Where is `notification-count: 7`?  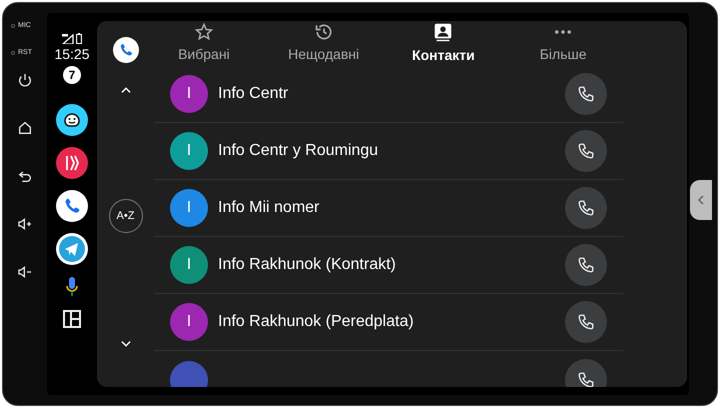
notification-count: 7 is located at coordinates (72, 75).